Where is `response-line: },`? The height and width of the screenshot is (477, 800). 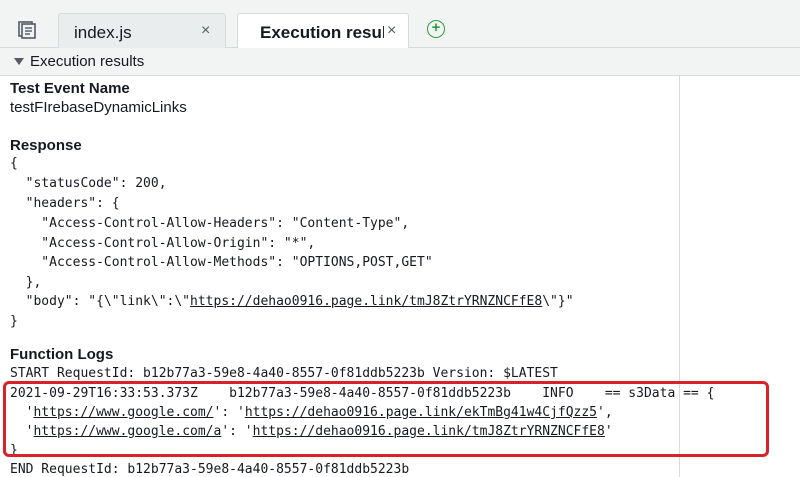 response-line: }, is located at coordinates (26, 282).